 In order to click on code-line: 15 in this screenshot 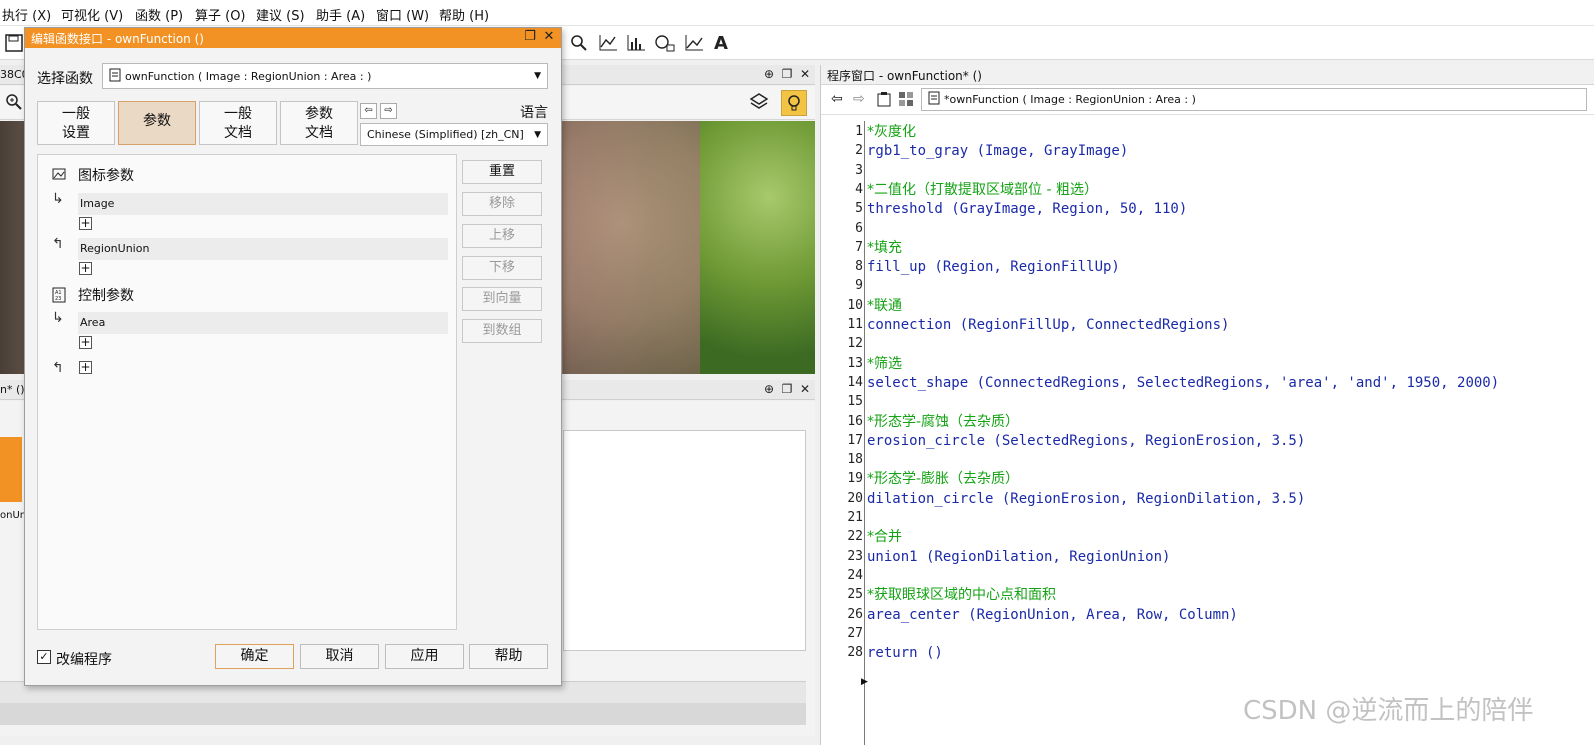, I will do `click(1207, 402)`.